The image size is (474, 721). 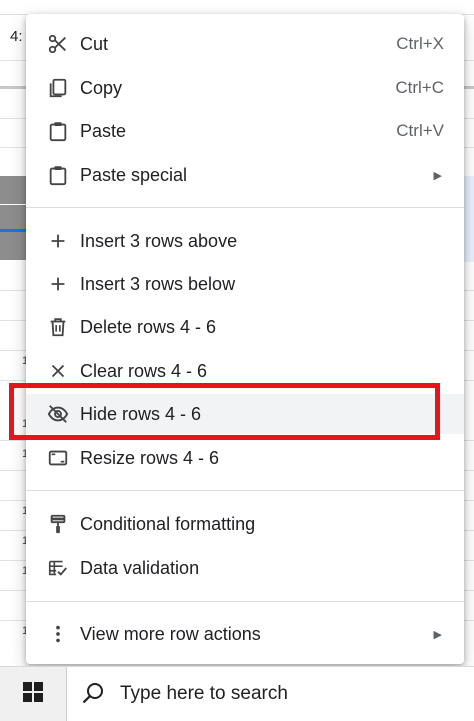 I want to click on menu-item-conditional-formatting: Conditional formatting, so click(x=245, y=524).